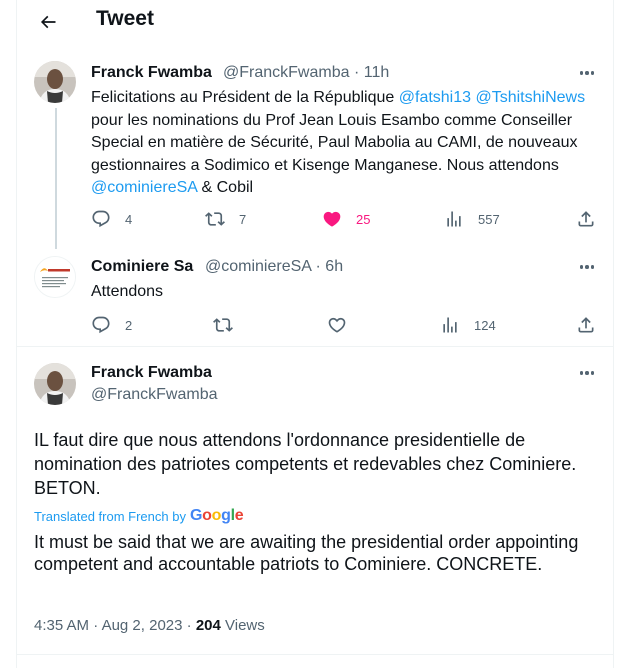  Describe the element at coordinates (142, 625) in the screenshot. I see `tweet-date: Aug 2, 2023` at that location.